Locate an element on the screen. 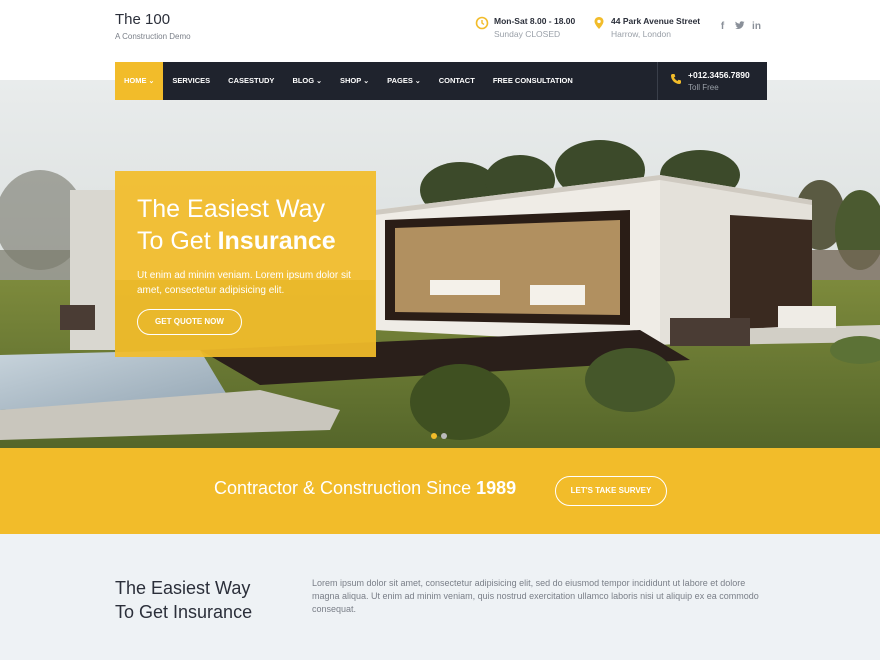 The image size is (880, 660). intro-heading-line2: To Get Insurance is located at coordinates (184, 612).